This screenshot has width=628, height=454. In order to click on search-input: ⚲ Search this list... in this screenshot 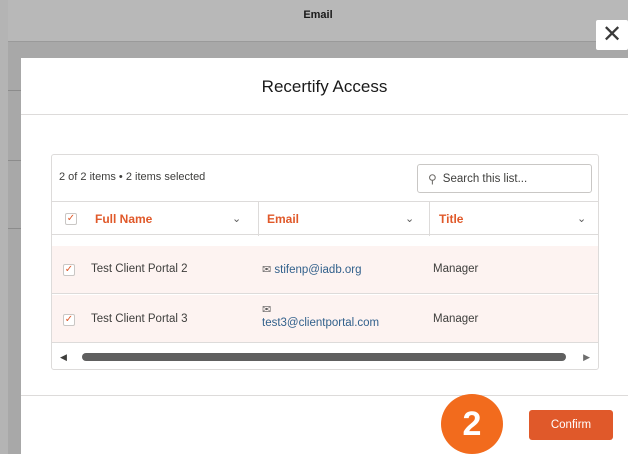, I will do `click(504, 178)`.